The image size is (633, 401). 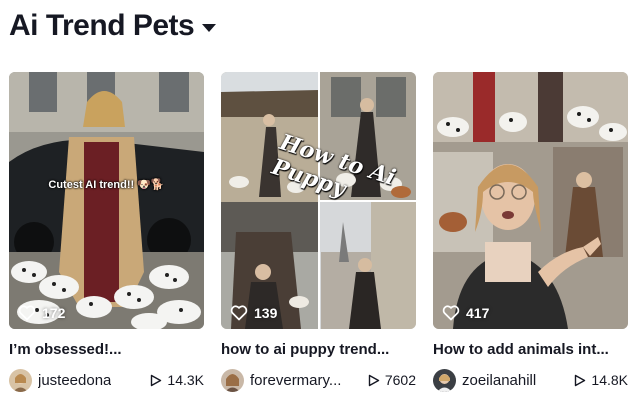 I want to click on author-username: justeedona, so click(x=74, y=380).